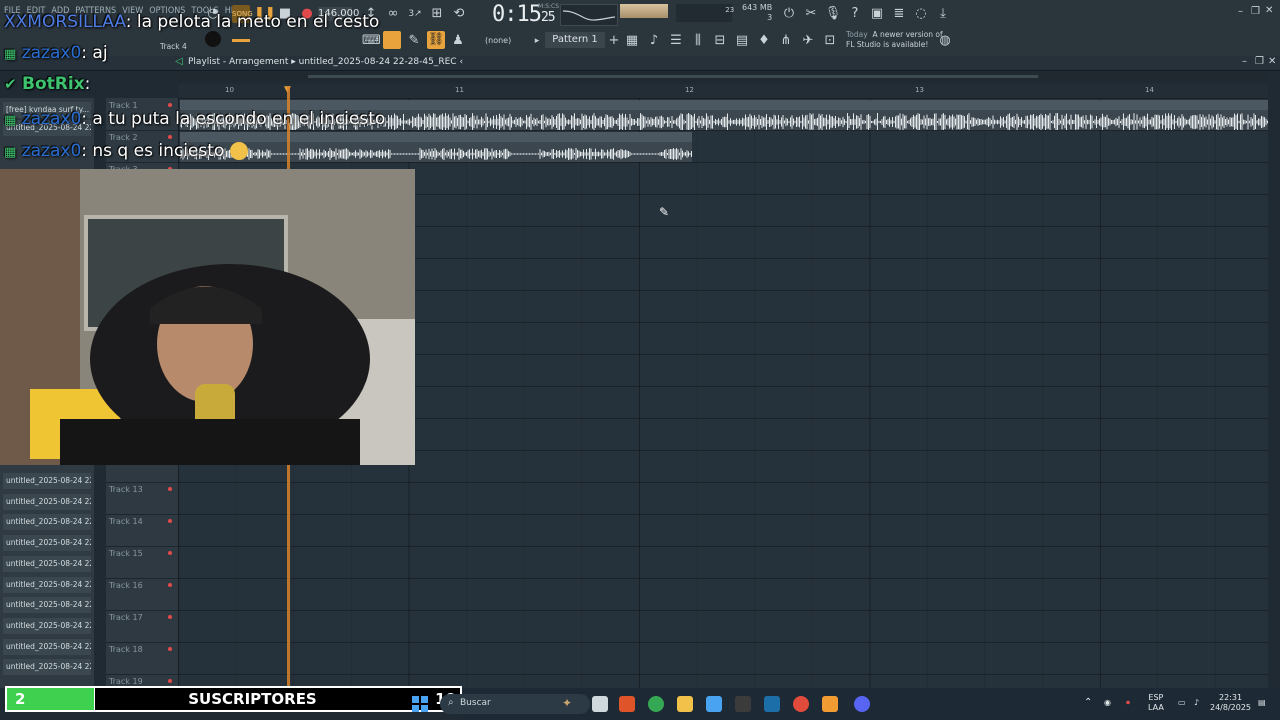  What do you see at coordinates (142, 626) in the screenshot?
I see `track-header: Track 17` at bounding box center [142, 626].